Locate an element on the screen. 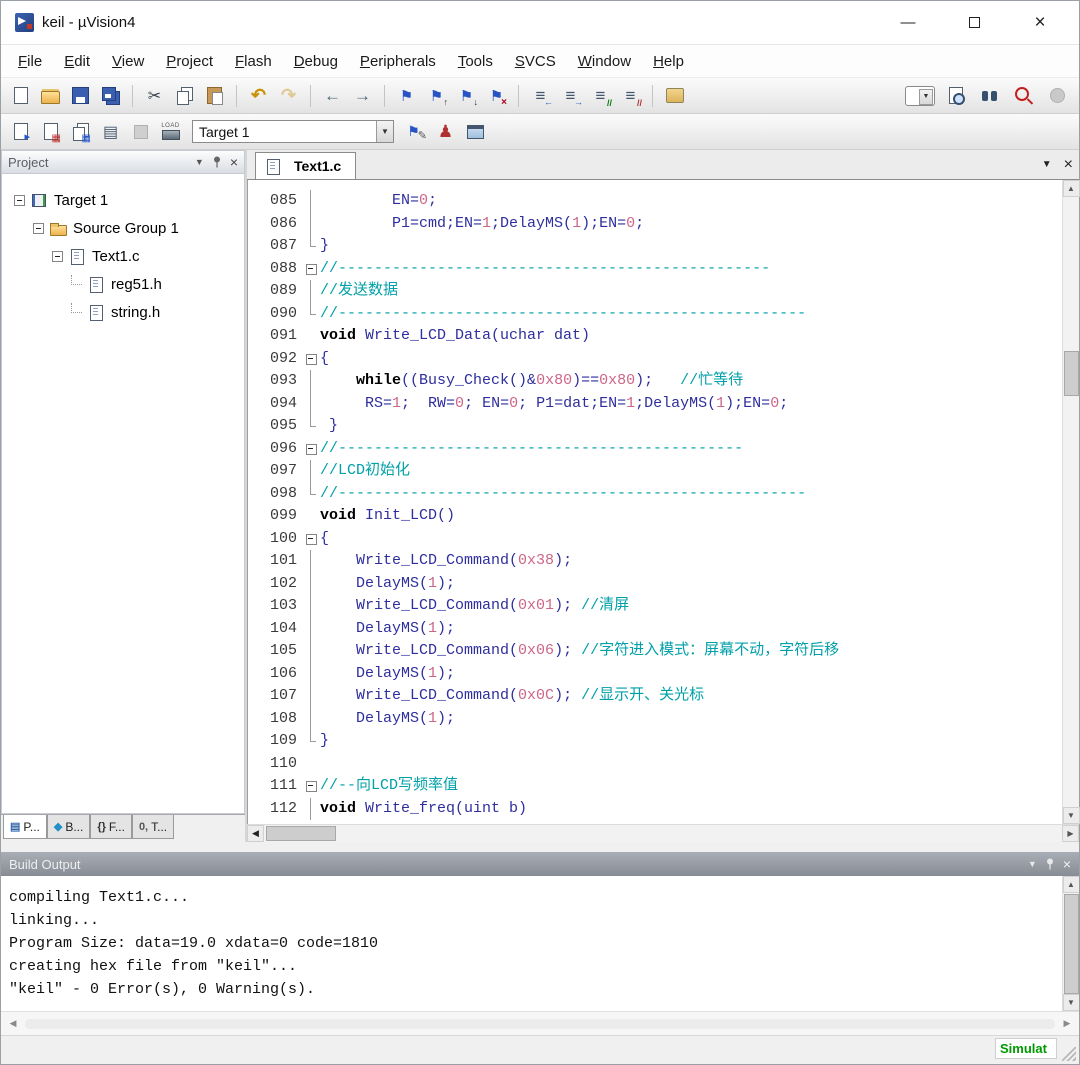 Image resolution: width=1080 pixels, height=1065 pixels. outdent-icon is located at coordinates (540, 96).